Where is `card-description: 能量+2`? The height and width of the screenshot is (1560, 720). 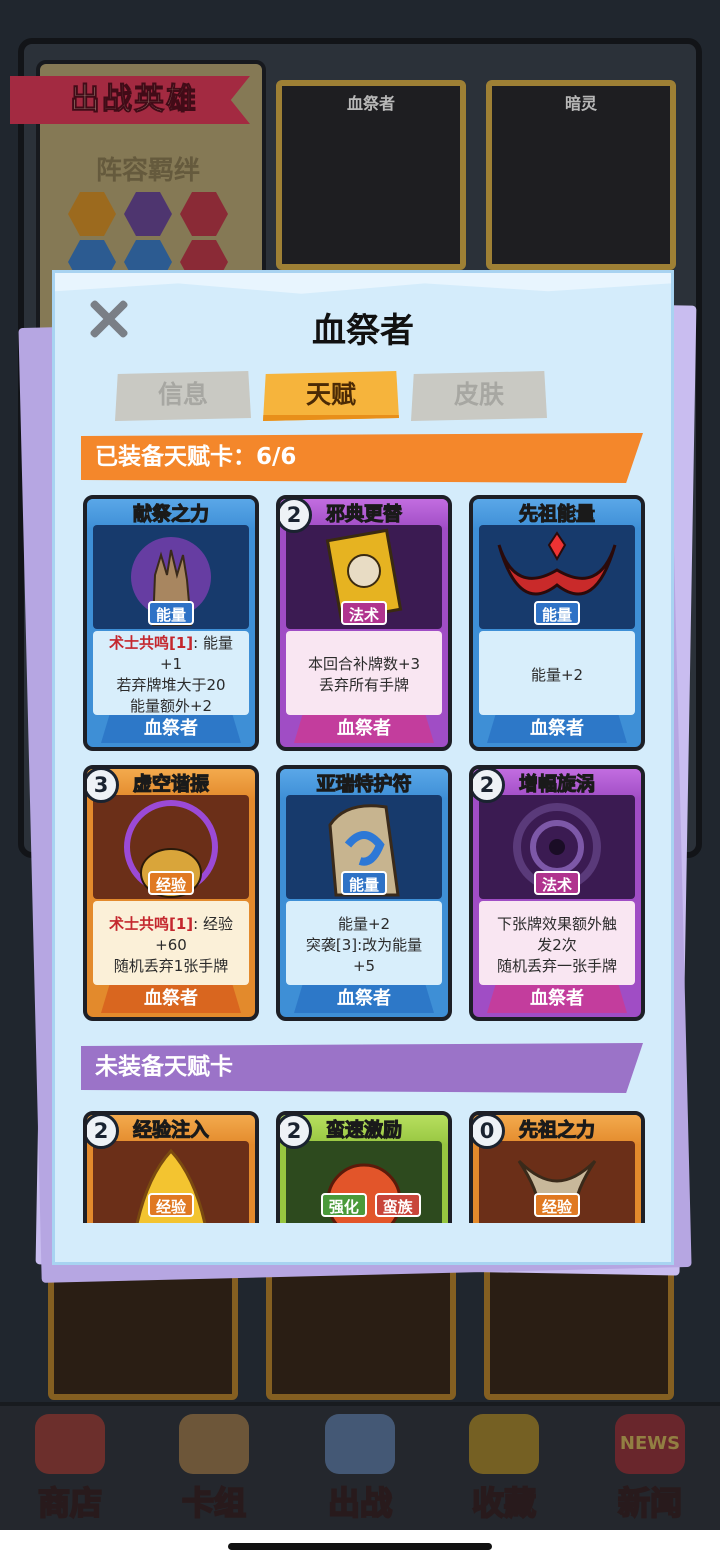 card-description: 能量+2 is located at coordinates (557, 673).